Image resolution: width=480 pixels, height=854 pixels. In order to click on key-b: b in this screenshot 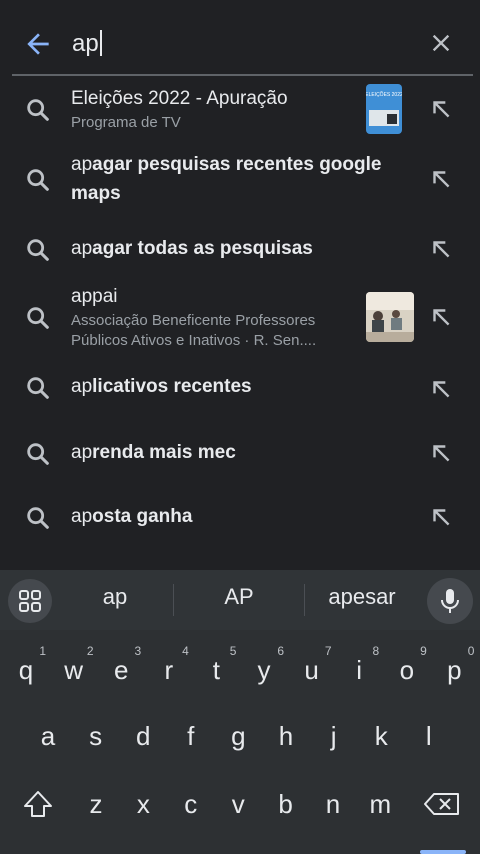, I will do `click(286, 804)`.